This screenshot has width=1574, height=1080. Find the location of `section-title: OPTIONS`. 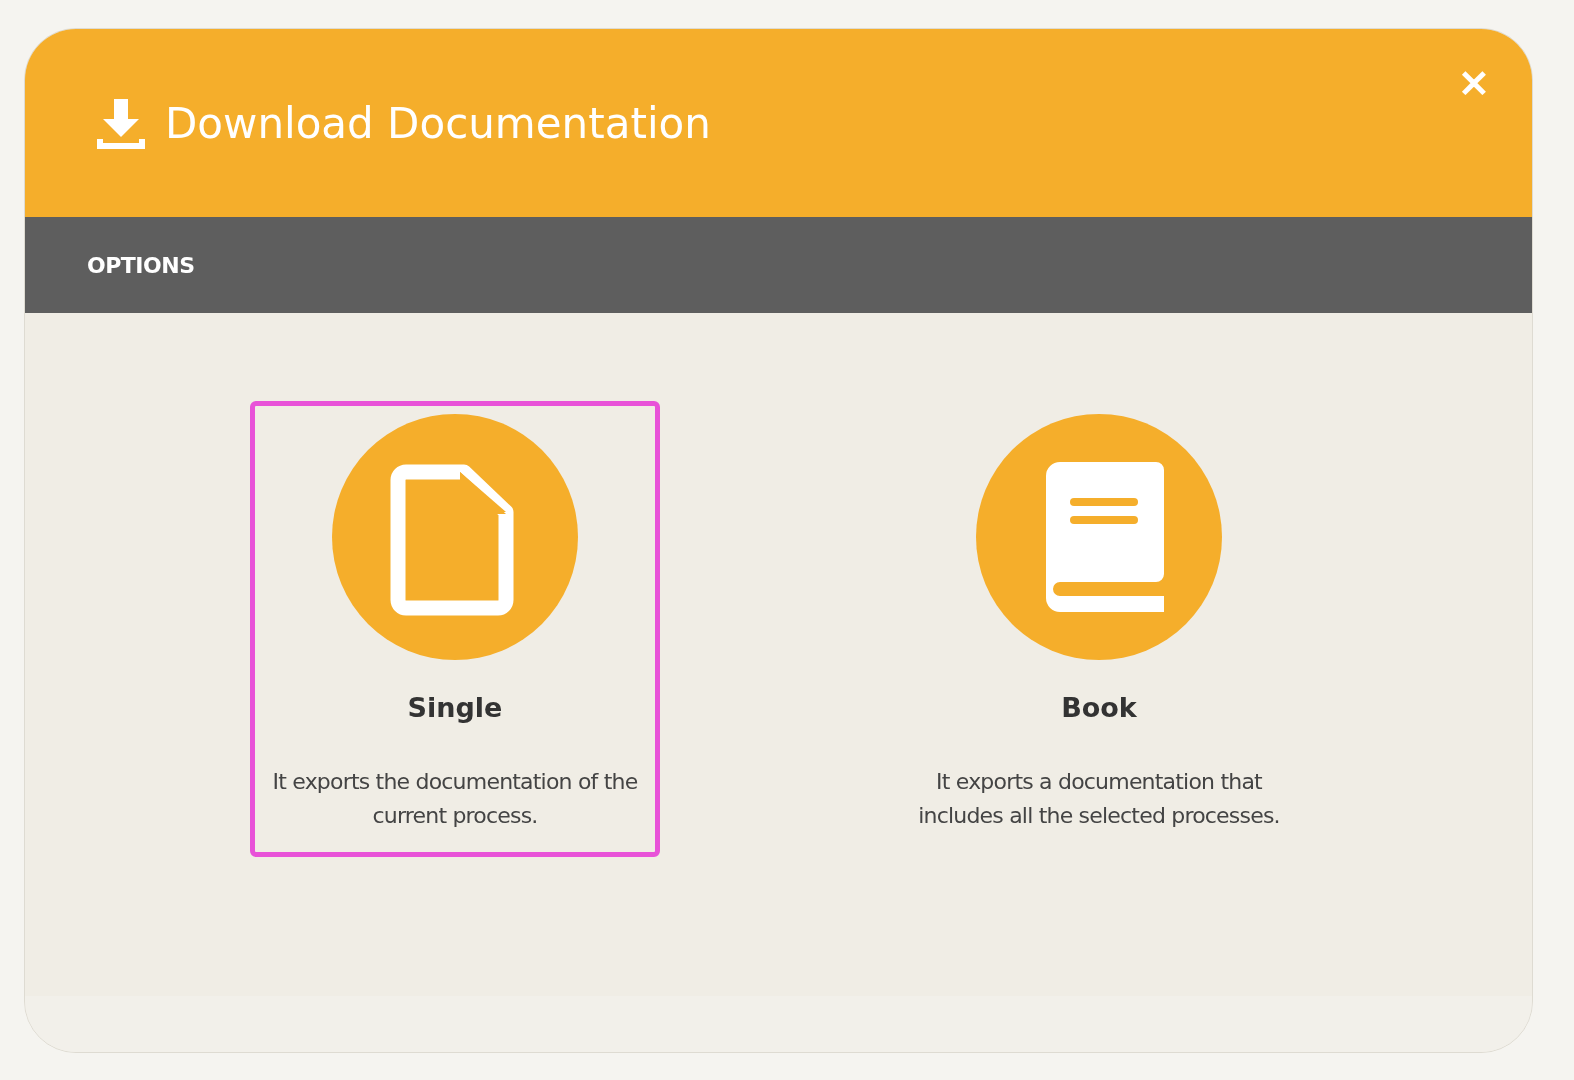

section-title: OPTIONS is located at coordinates (141, 265).